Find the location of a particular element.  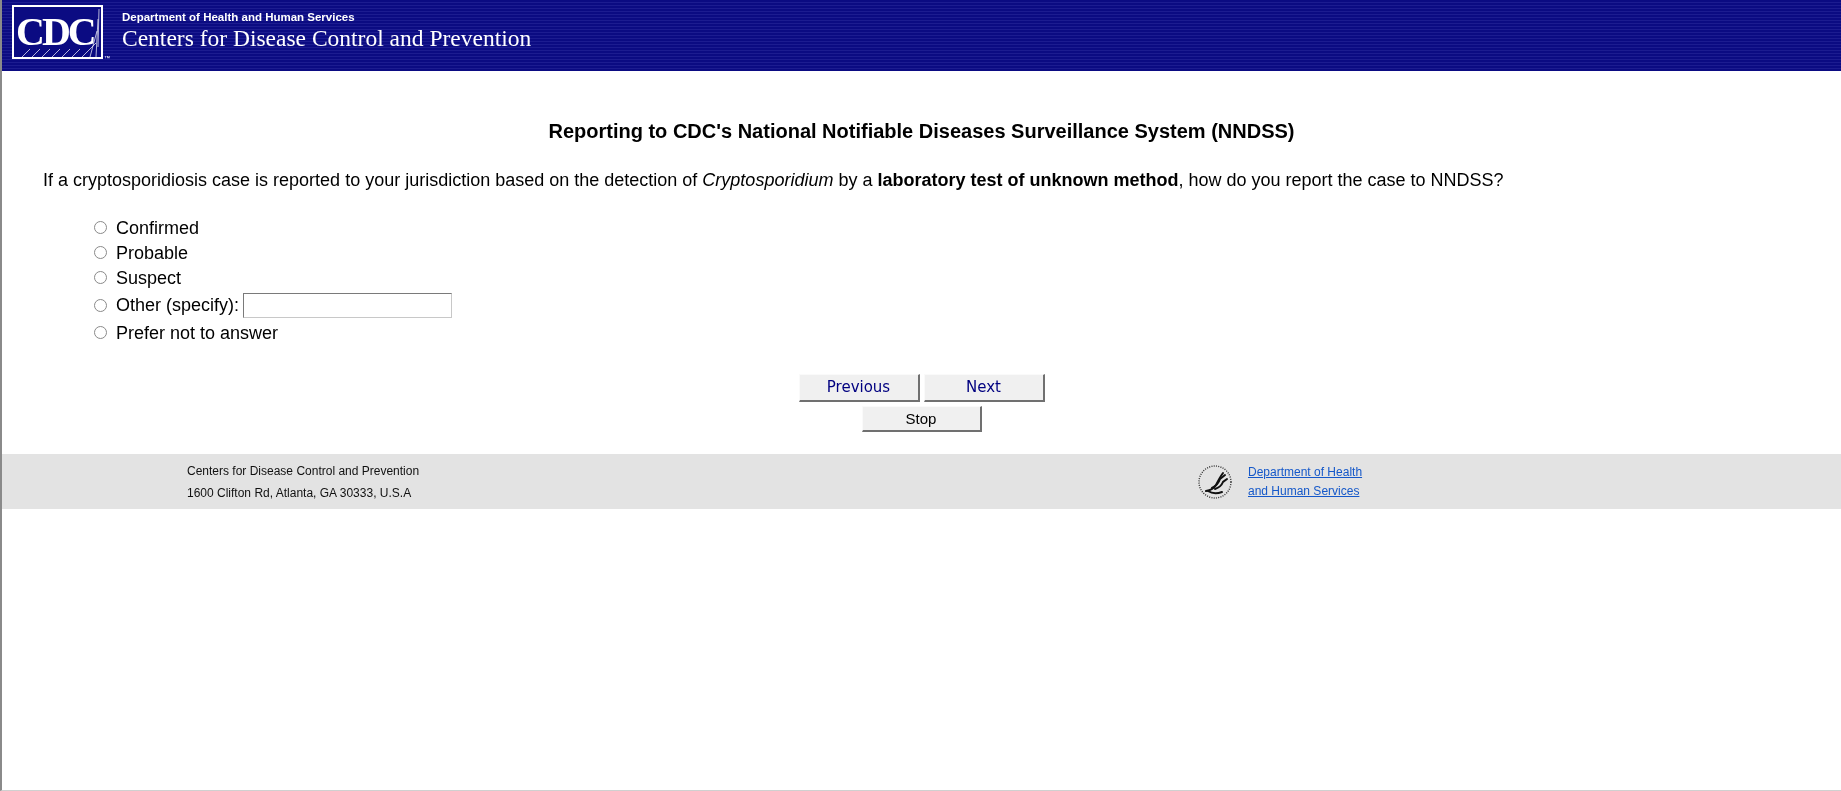

option-label: Prefer not to answer is located at coordinates (197, 332).